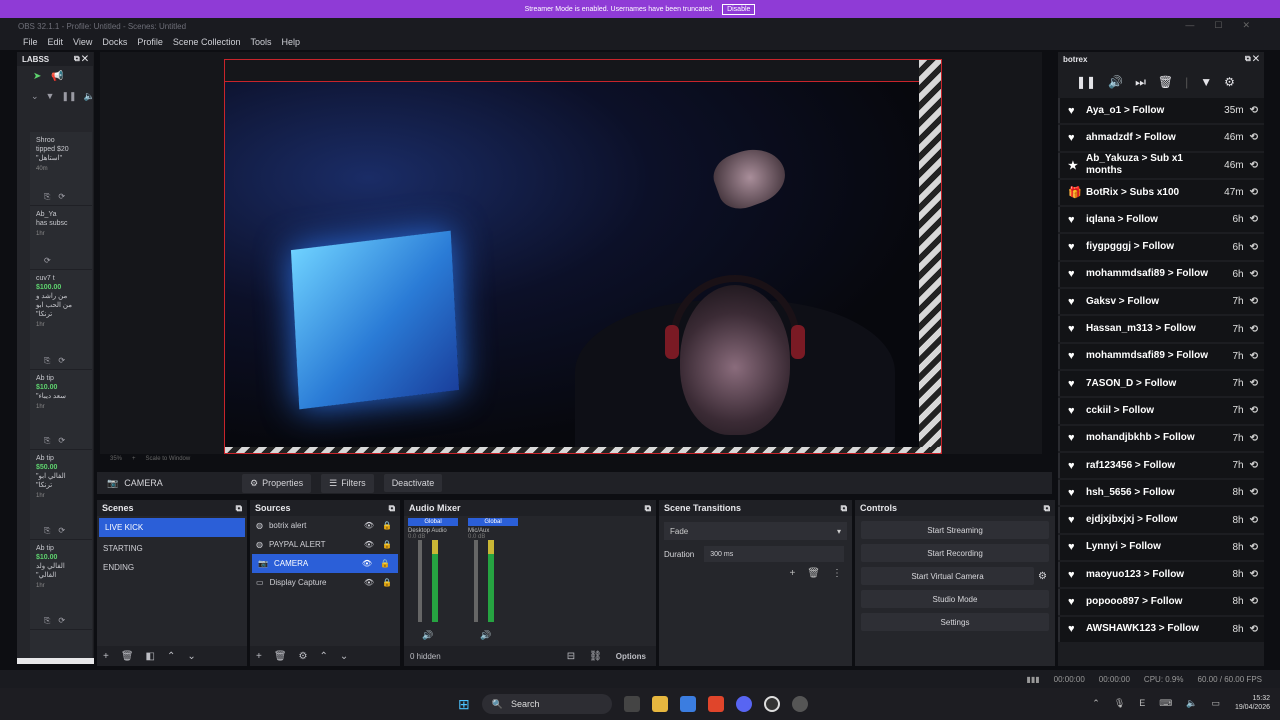 This screenshot has height=720, width=1280. What do you see at coordinates (955, 553) in the screenshot?
I see `start-recording-button: Start Recording` at bounding box center [955, 553].